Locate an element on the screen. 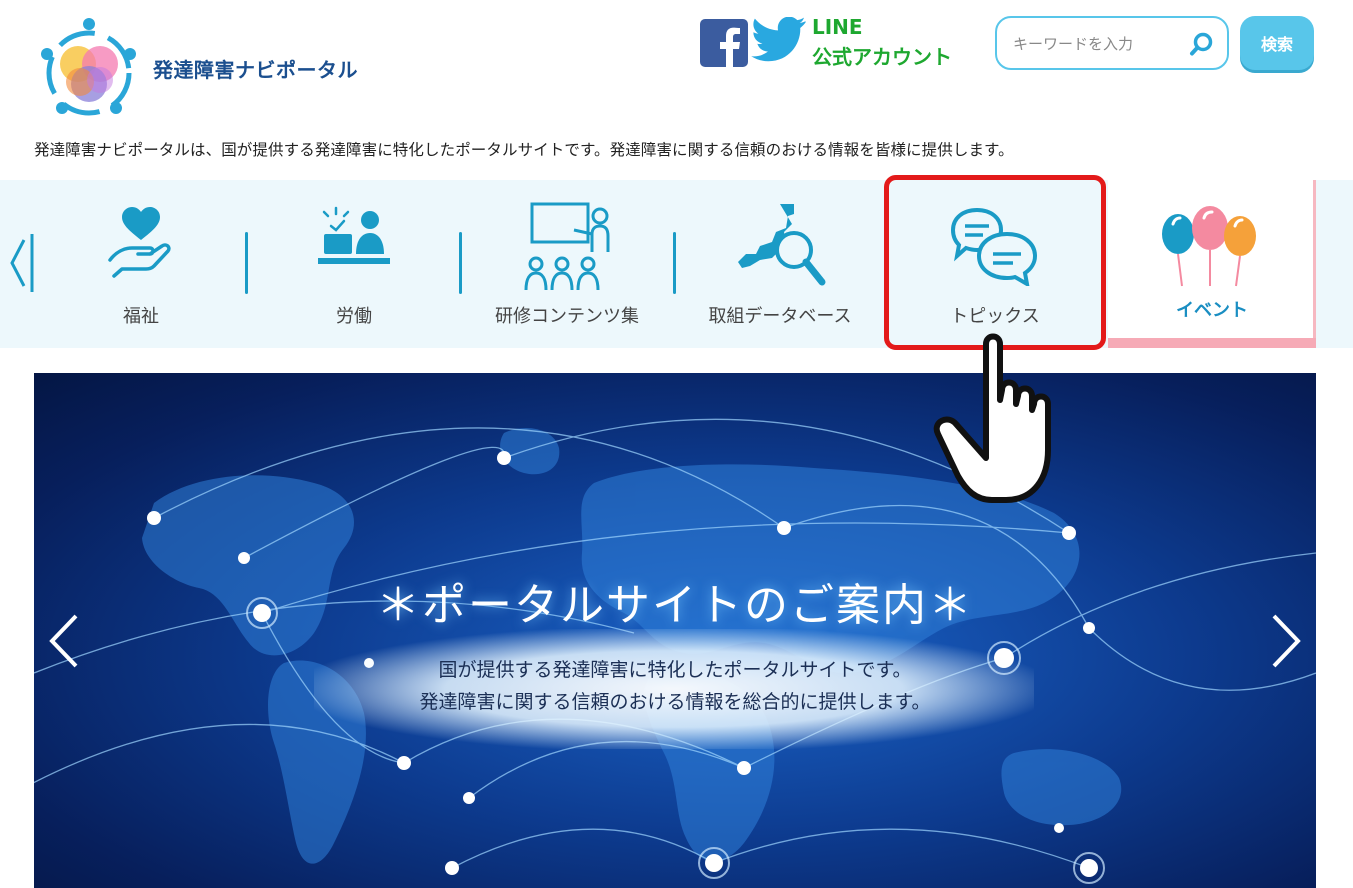  nav-item-welfare: 福祉 is located at coordinates (141, 264).